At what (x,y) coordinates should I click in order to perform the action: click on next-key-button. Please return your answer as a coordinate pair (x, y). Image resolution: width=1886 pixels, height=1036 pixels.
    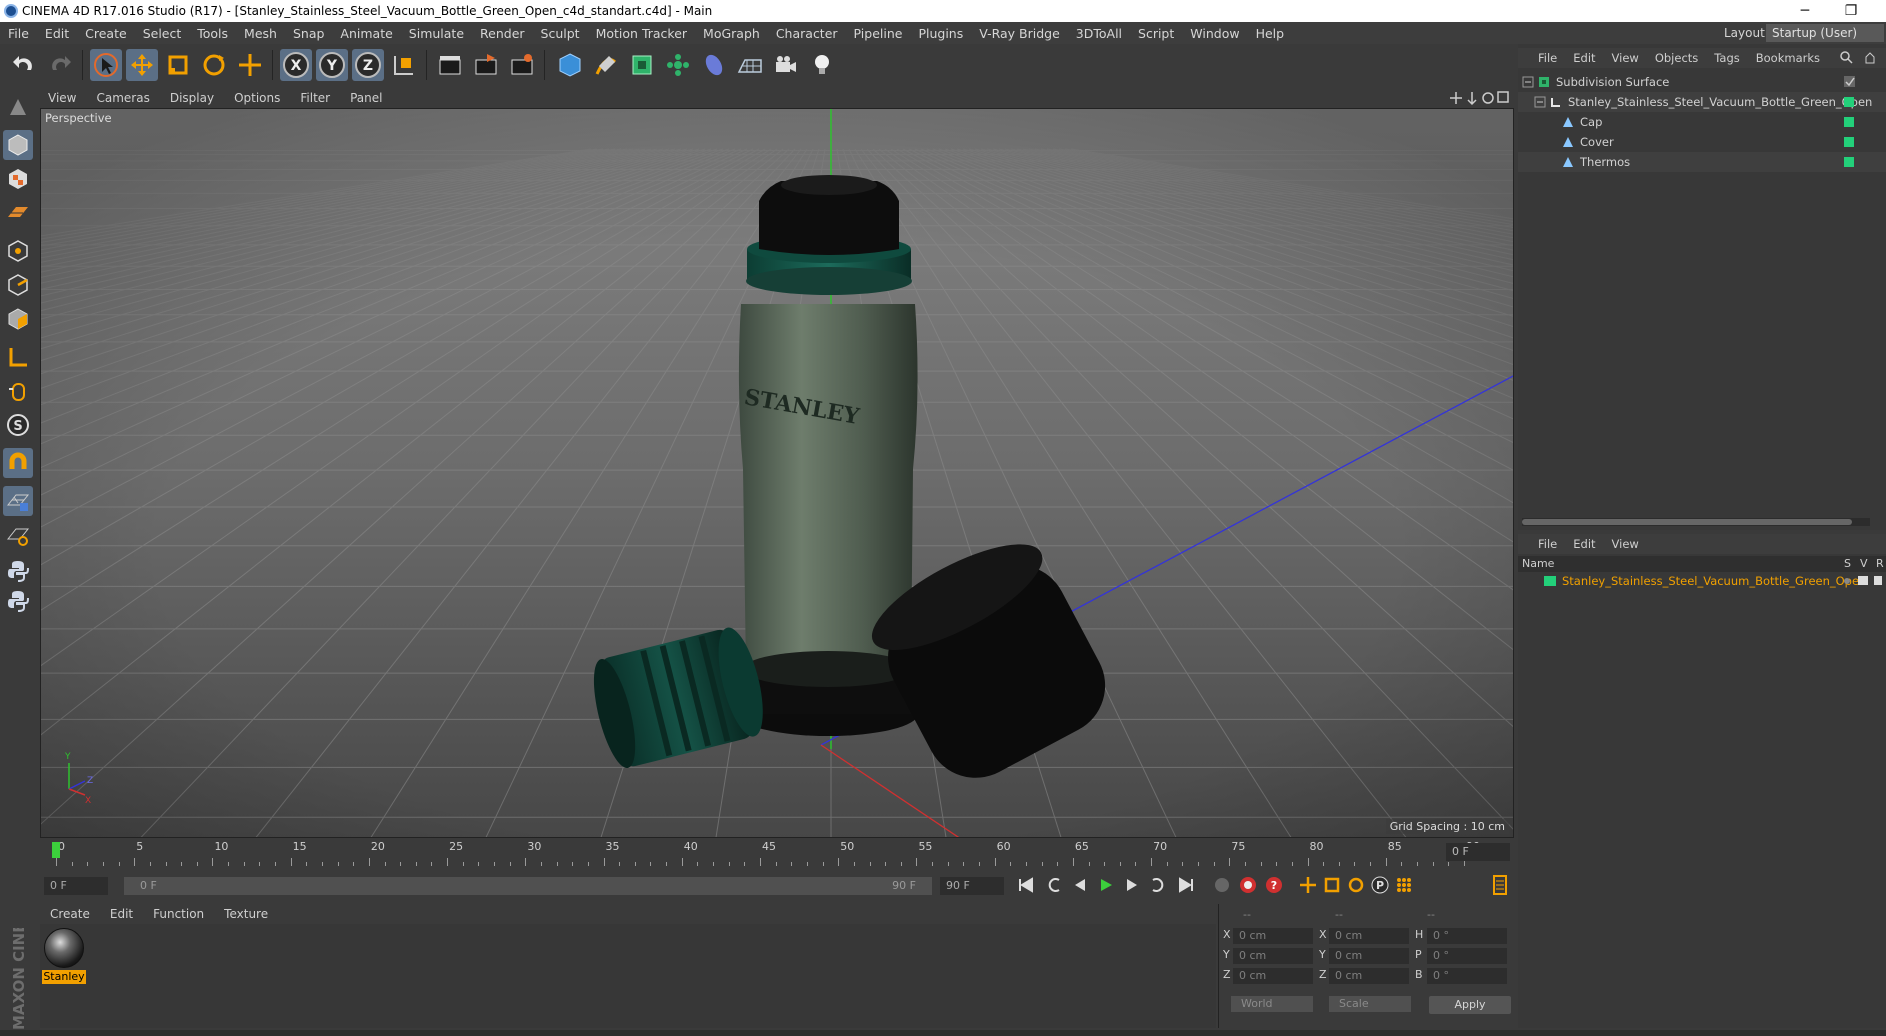
    Looking at the image, I should click on (1158, 885).